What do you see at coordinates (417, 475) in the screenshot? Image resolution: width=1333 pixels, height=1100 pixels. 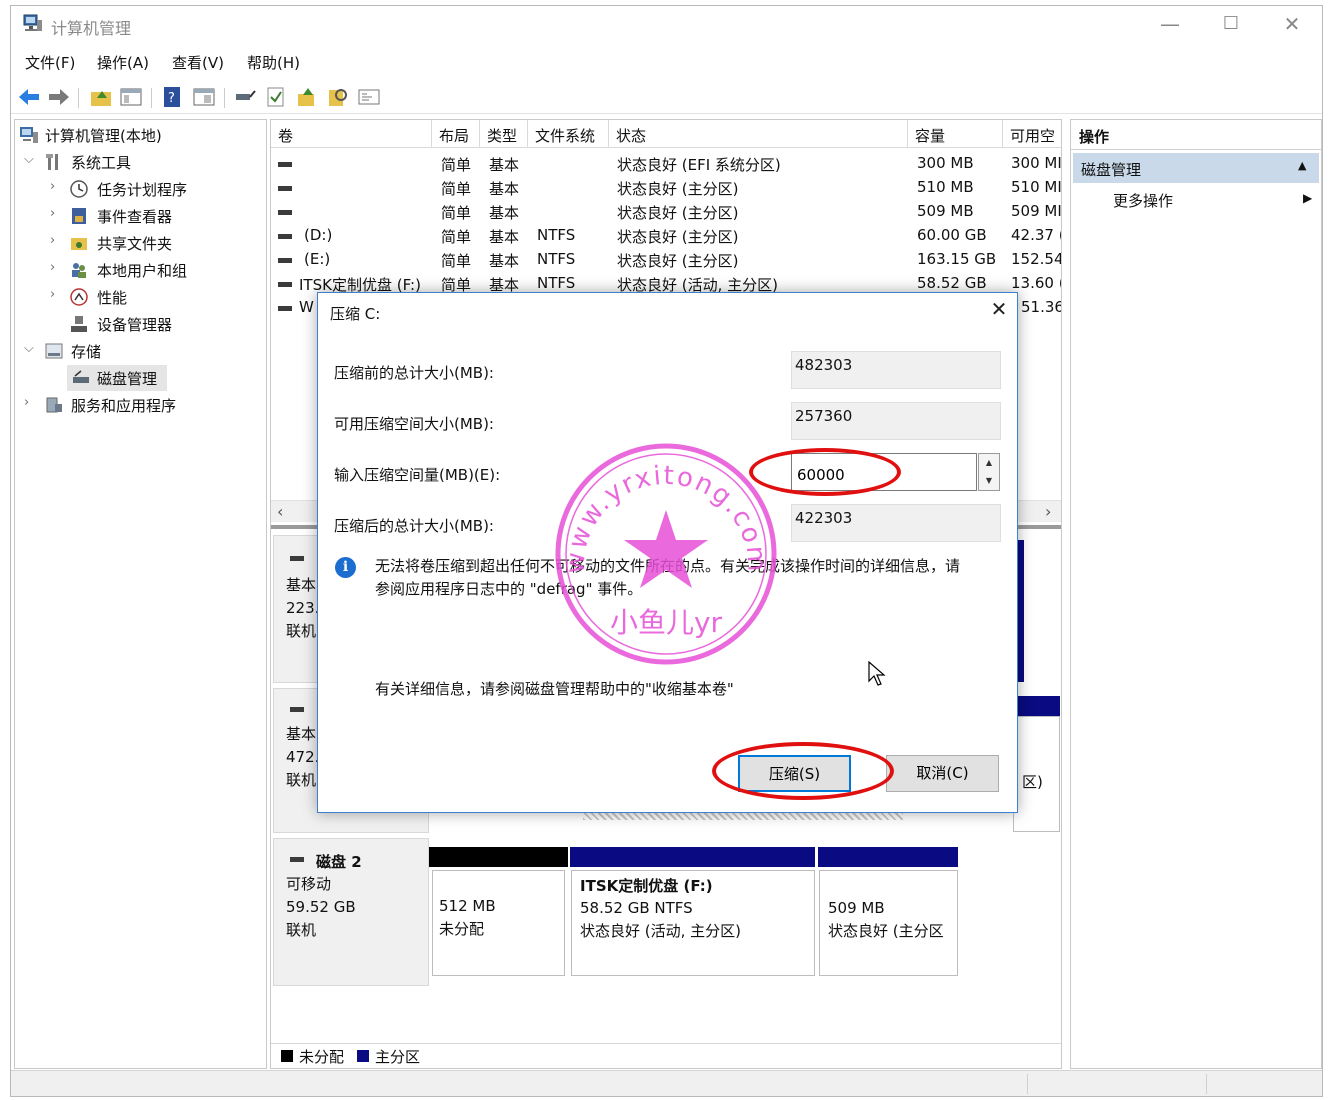 I see `shrink-amount-label: 输入压缩空间量(MB)(E):` at bounding box center [417, 475].